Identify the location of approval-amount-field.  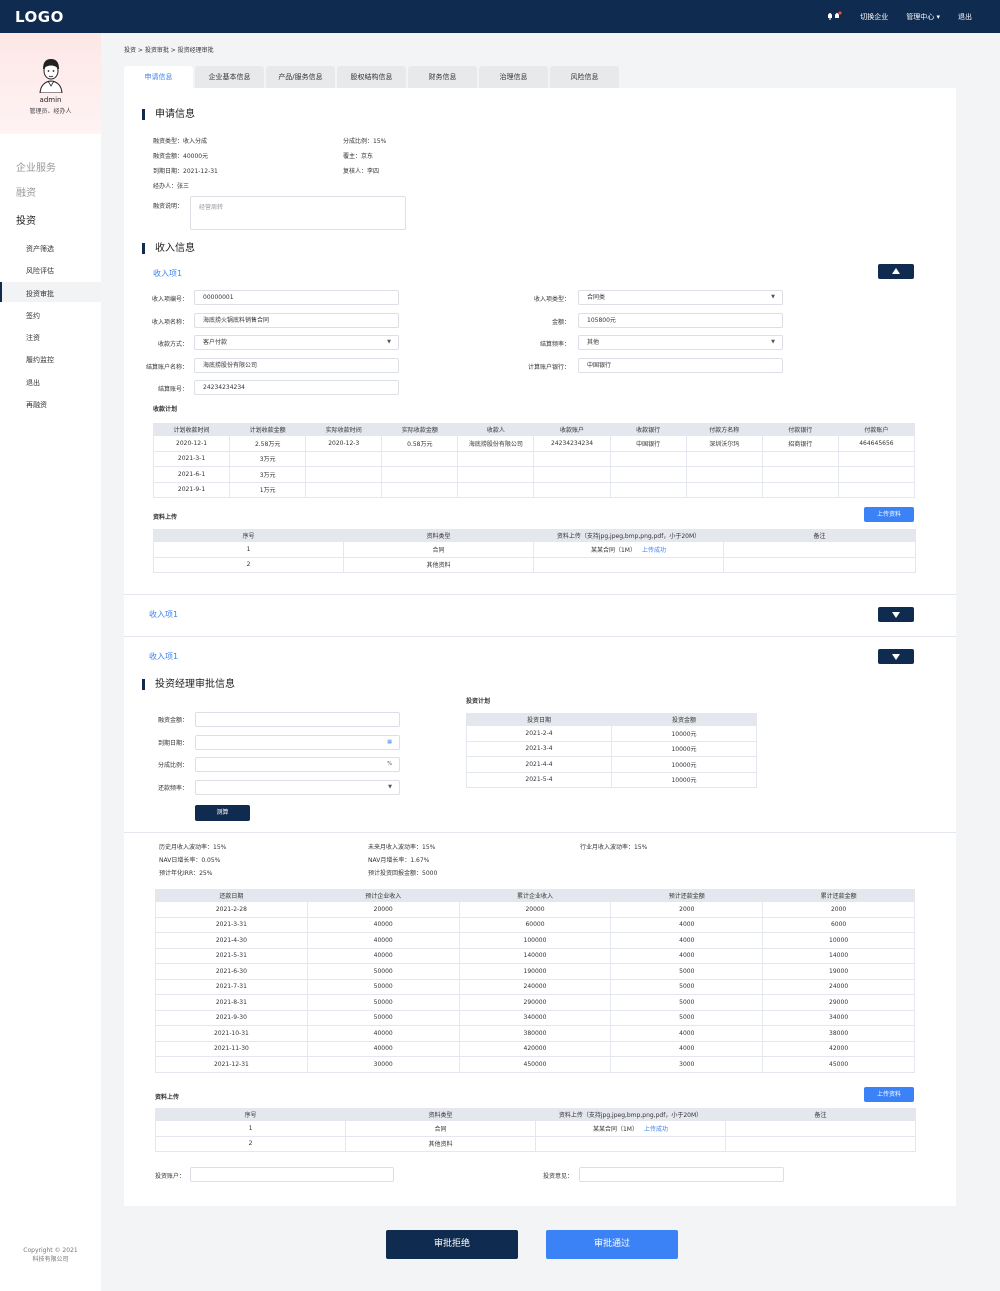
(297, 719).